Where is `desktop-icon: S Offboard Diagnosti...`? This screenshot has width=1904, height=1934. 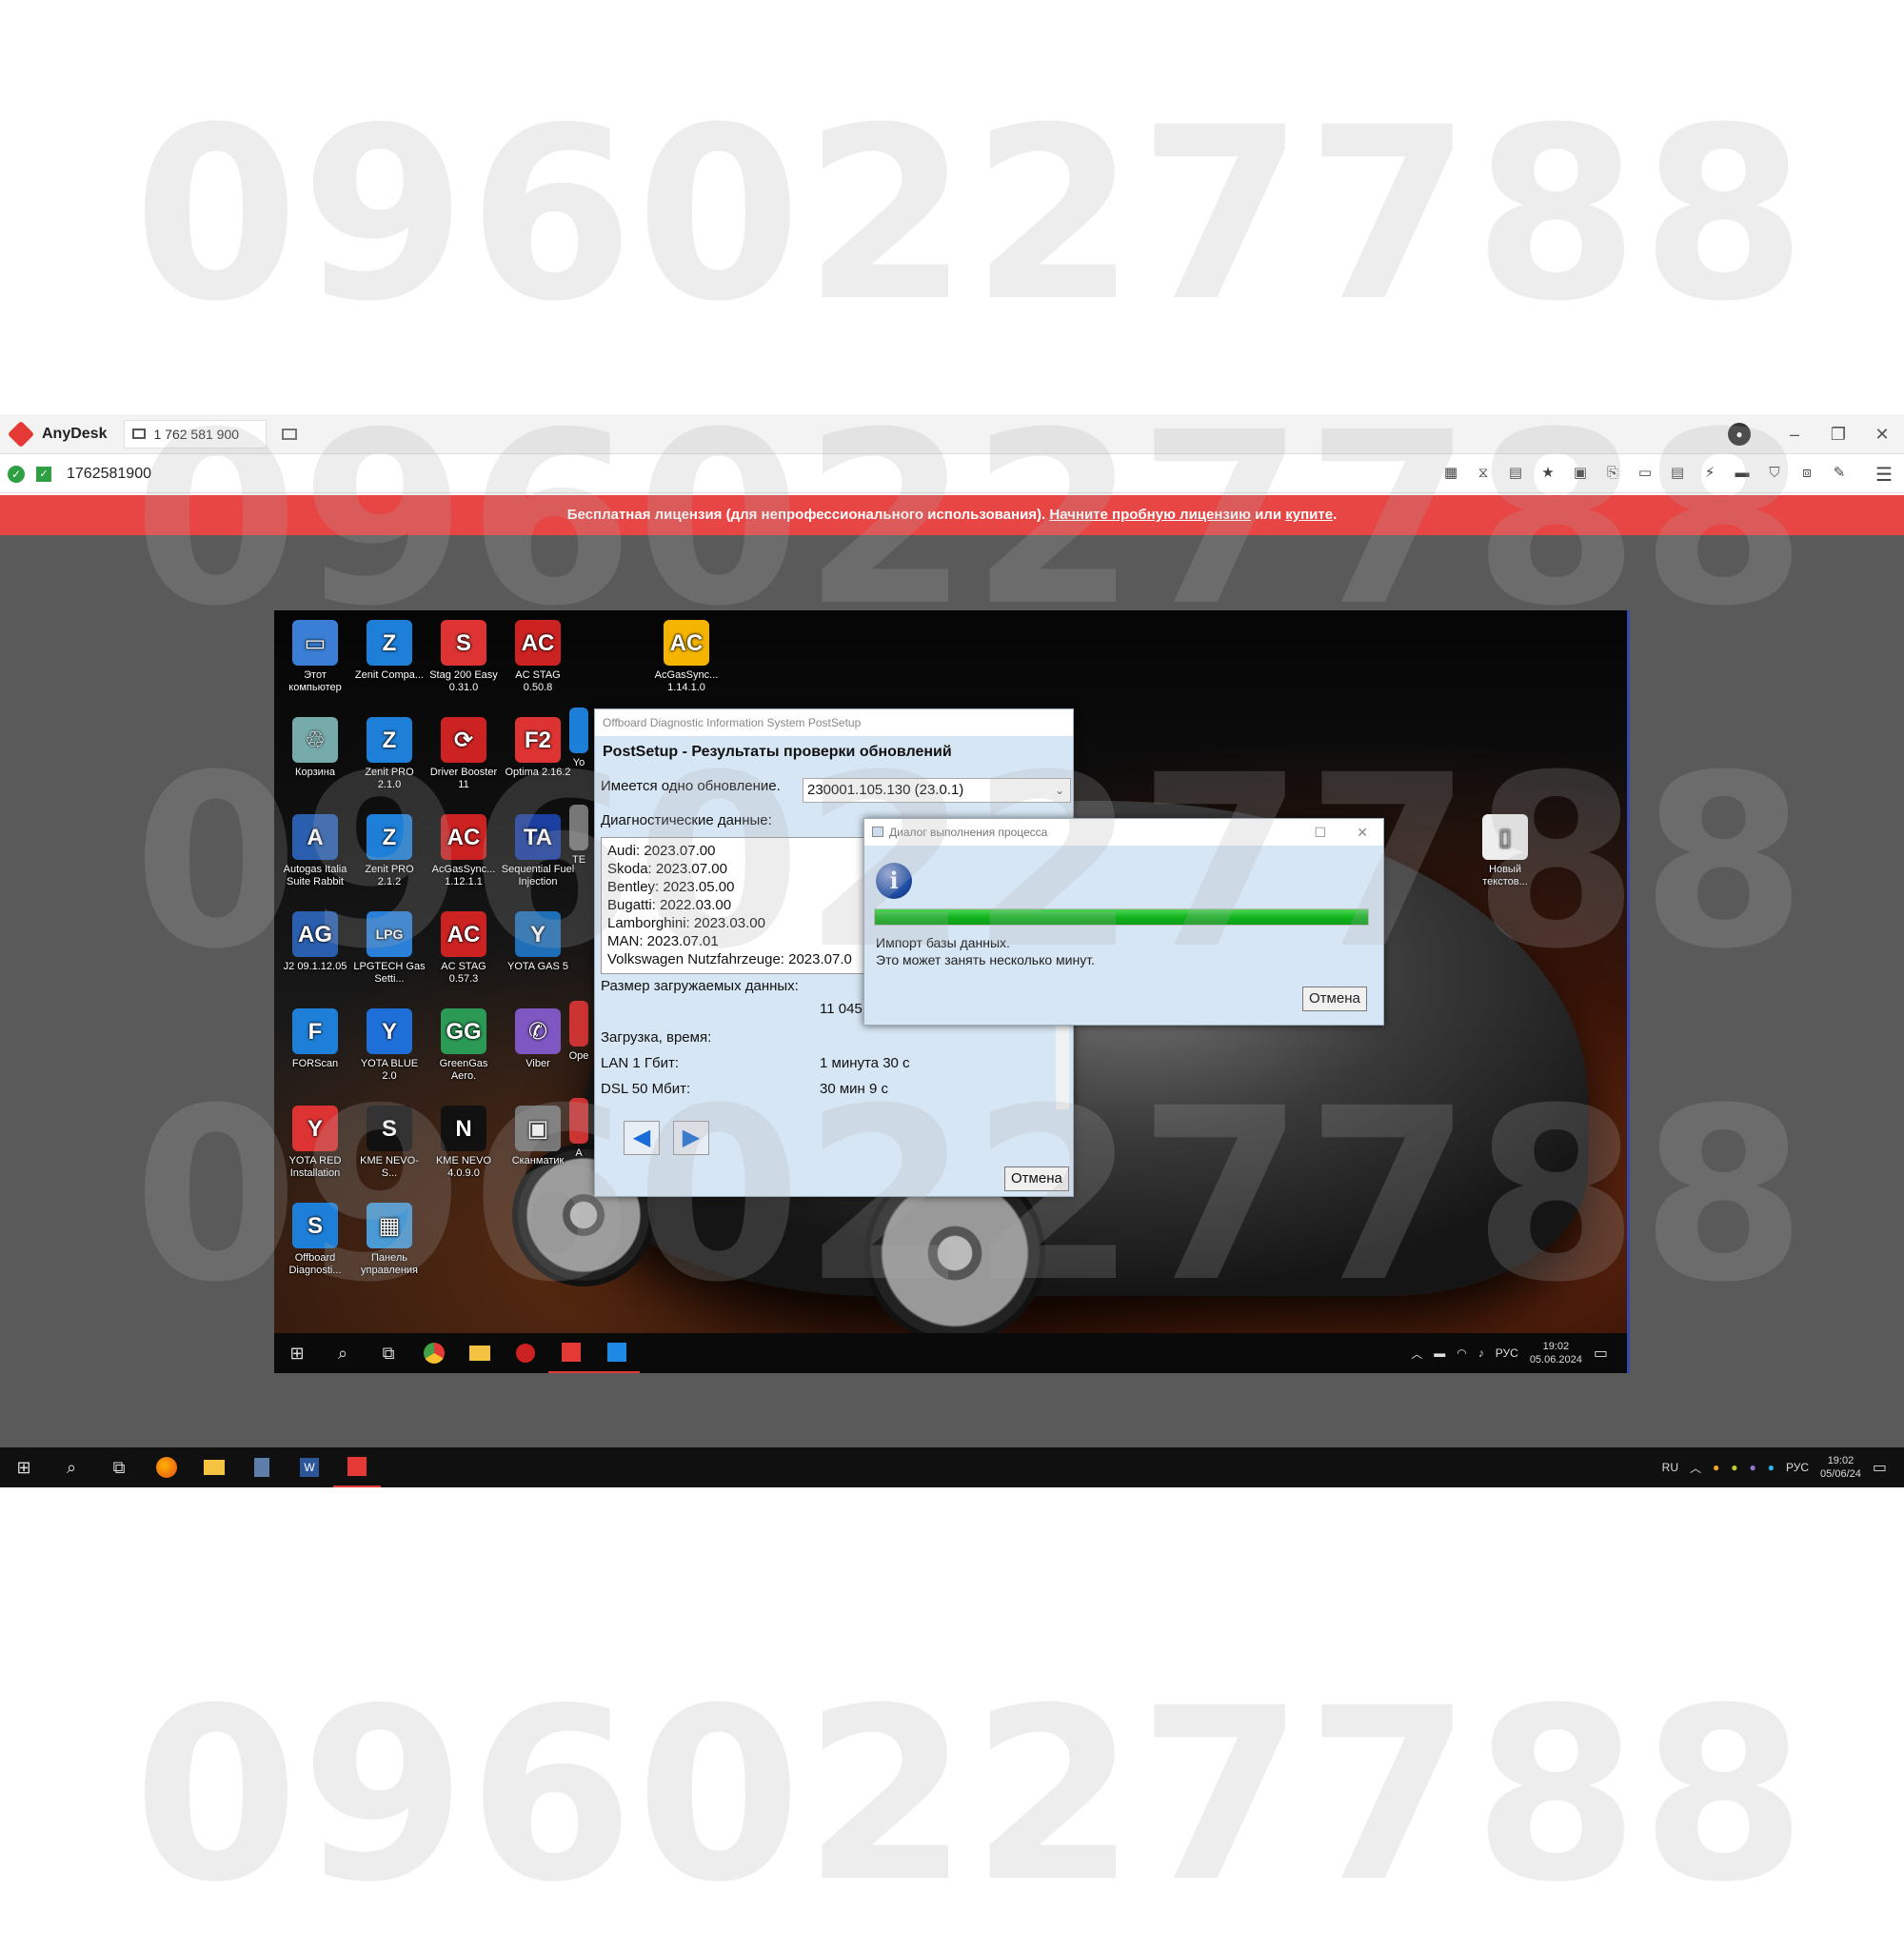
desktop-icon: S Offboard Diagnosti... is located at coordinates (315, 1246).